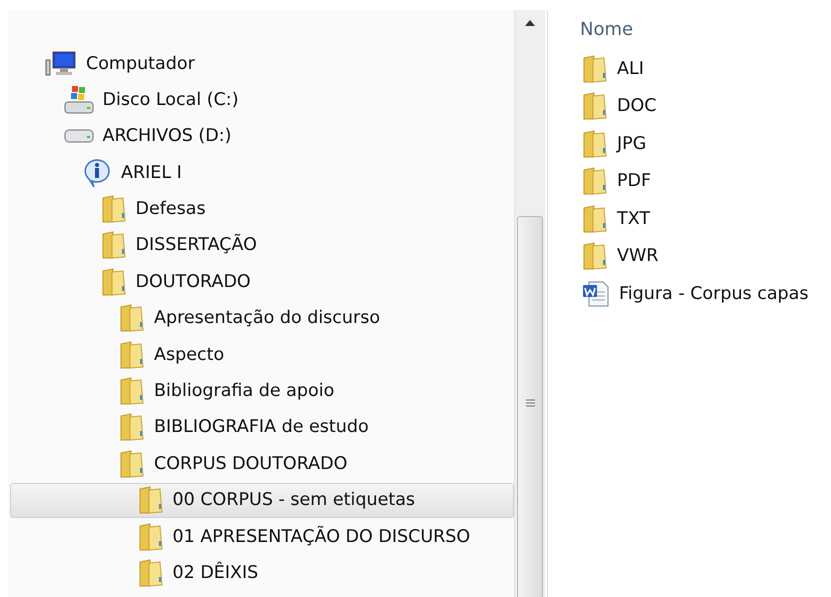 The width and height of the screenshot is (831, 597). Describe the element at coordinates (262, 63) in the screenshot. I see `tree-item: Computador` at that location.